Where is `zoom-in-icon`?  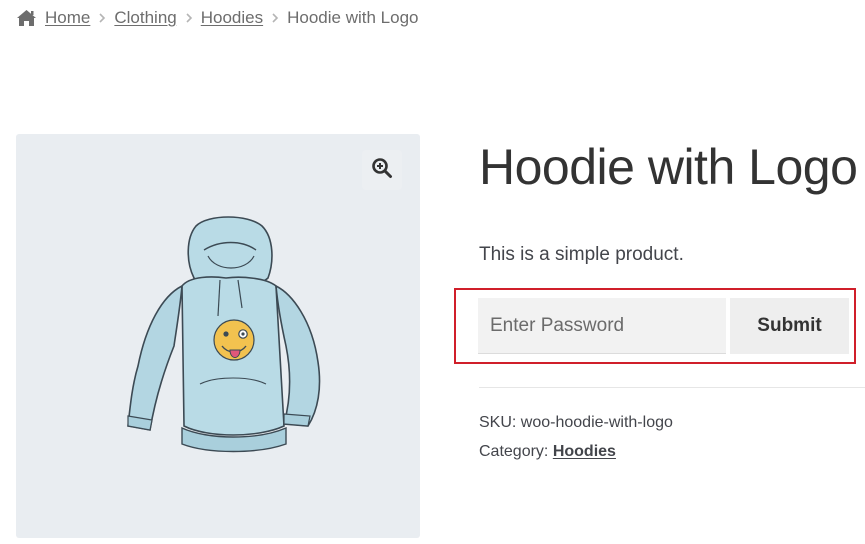
zoom-in-icon is located at coordinates (382, 170).